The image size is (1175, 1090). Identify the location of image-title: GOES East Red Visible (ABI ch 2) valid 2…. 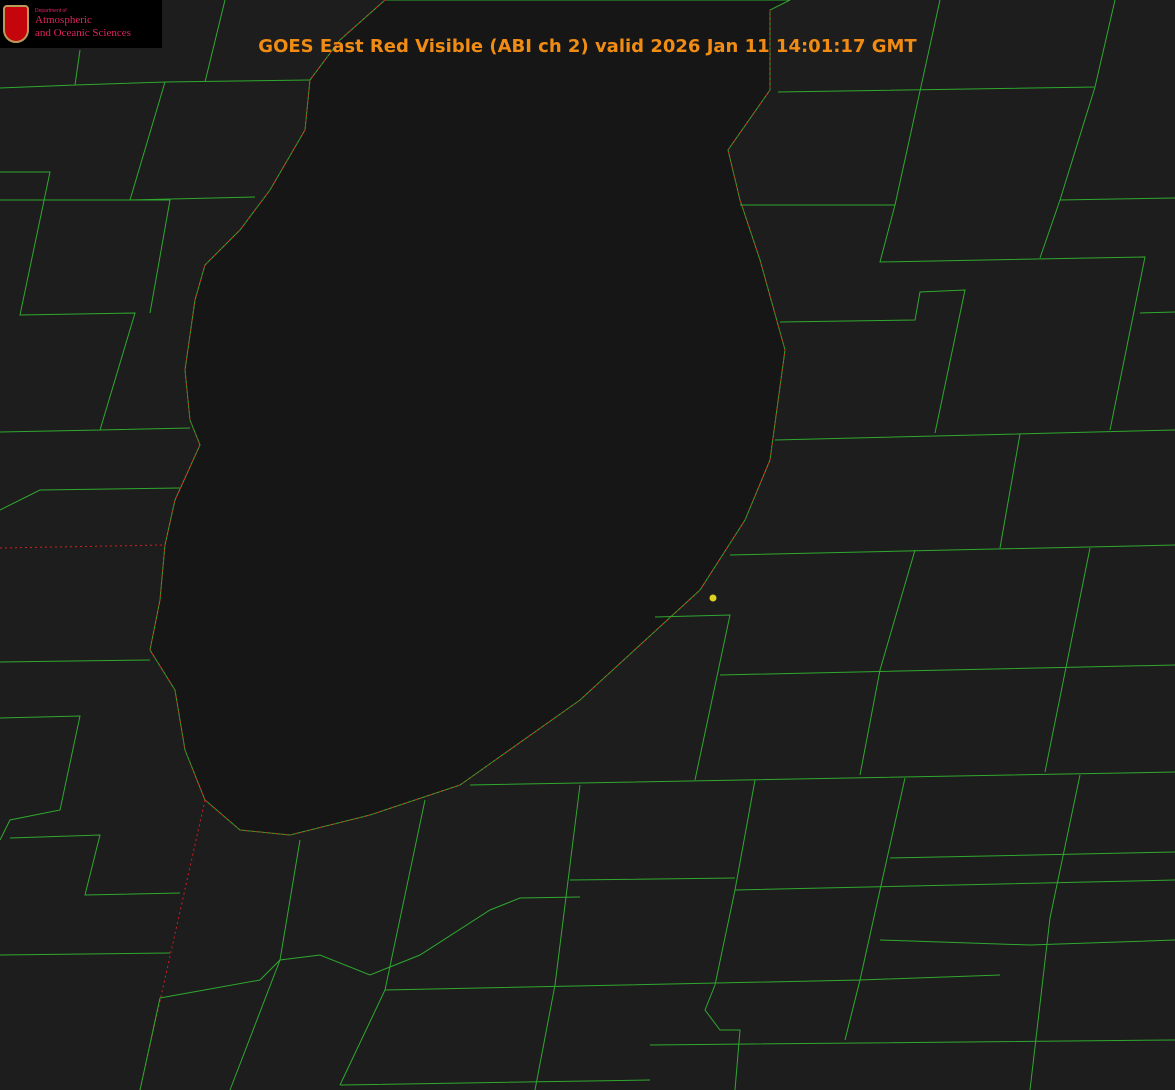
(587, 46).